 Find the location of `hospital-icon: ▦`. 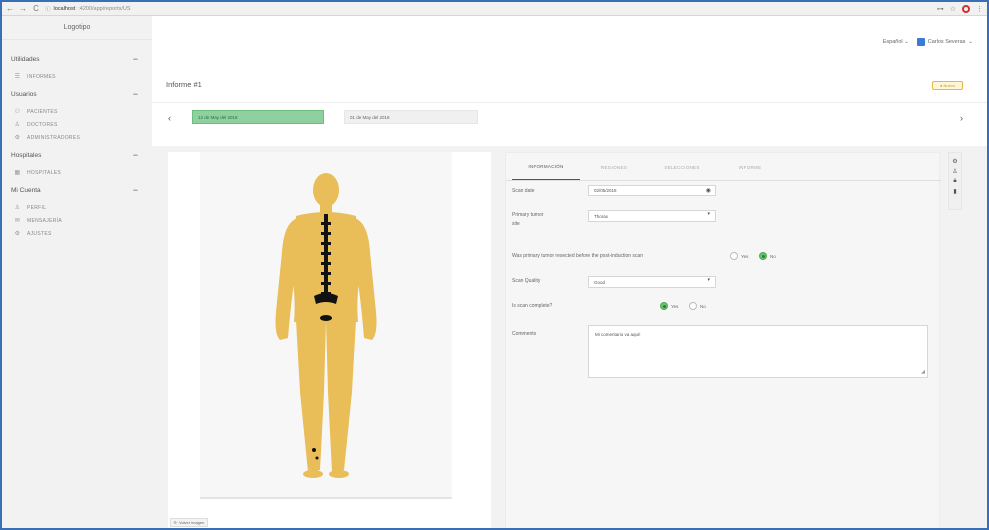

hospital-icon: ▦ is located at coordinates (17, 173).